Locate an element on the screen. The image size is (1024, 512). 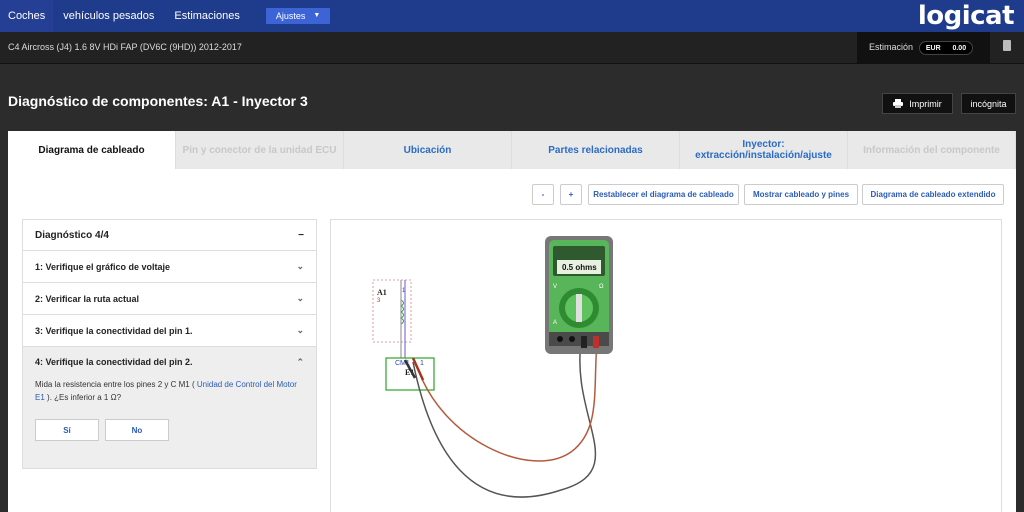
logo: logicat is located at coordinates (966, 16).